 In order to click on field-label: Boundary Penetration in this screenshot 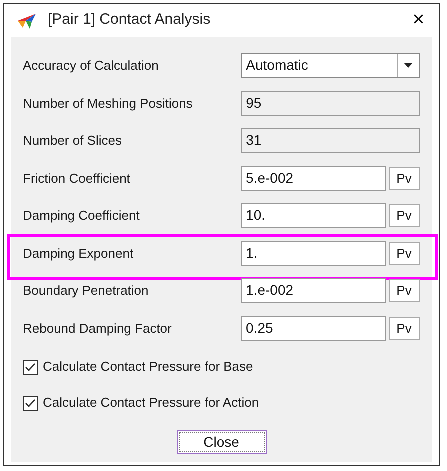, I will do `click(86, 291)`.